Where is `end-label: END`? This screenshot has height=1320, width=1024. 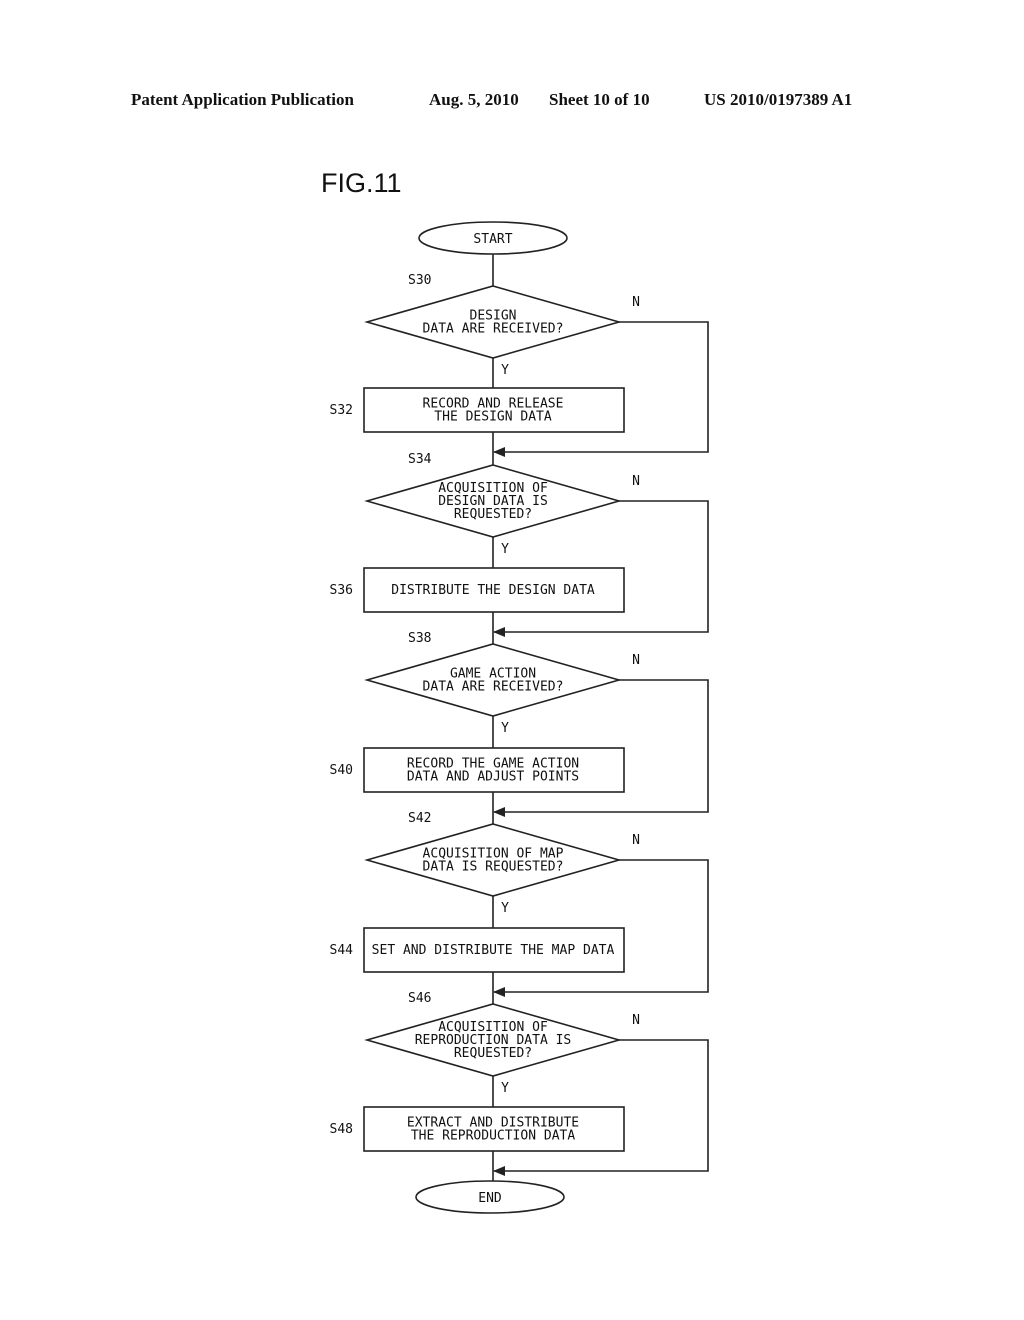
end-label: END is located at coordinates (490, 1198).